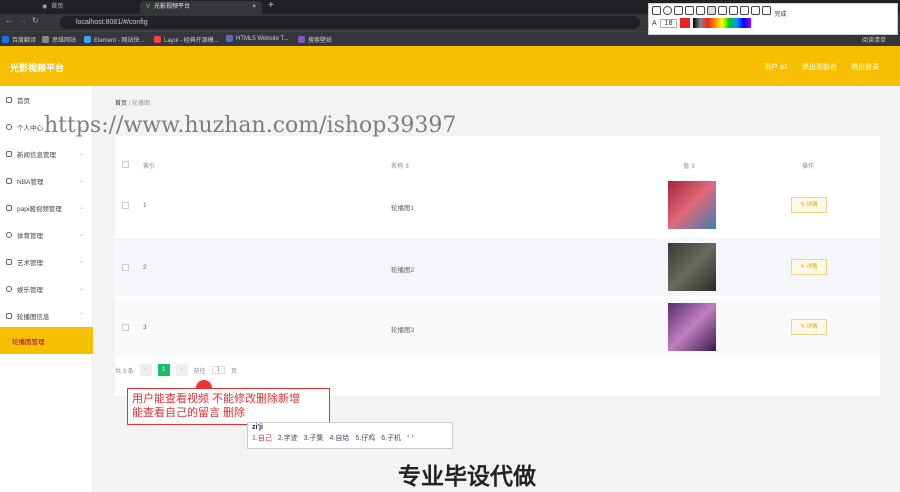 This screenshot has width=900, height=492. Describe the element at coordinates (254, 7) in the screenshot. I see `close-icon: ×` at that location.